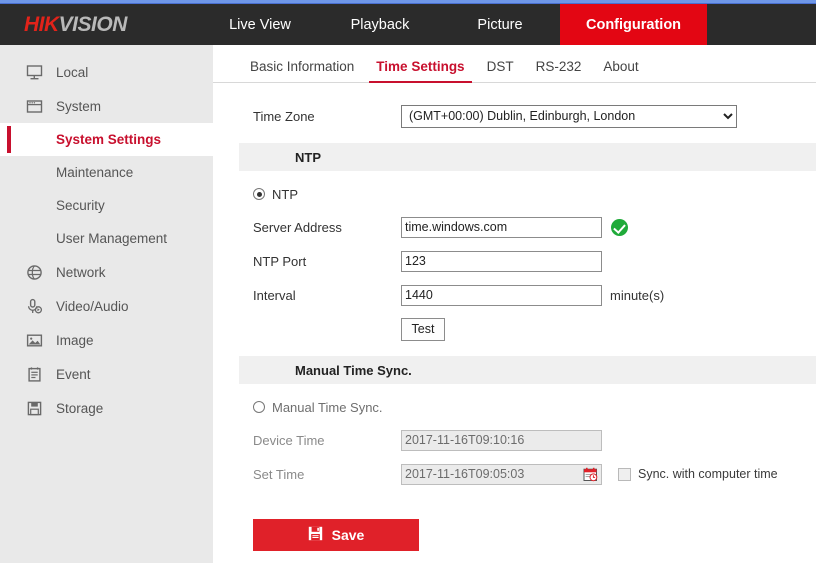 The image size is (816, 563). I want to click on sidebar-item-label: Image, so click(75, 340).